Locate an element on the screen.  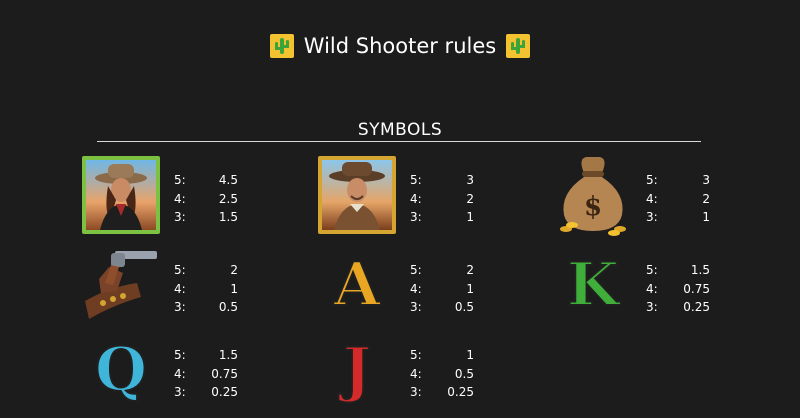
letter-a-symbol-icon: A is located at coordinates (357, 285).